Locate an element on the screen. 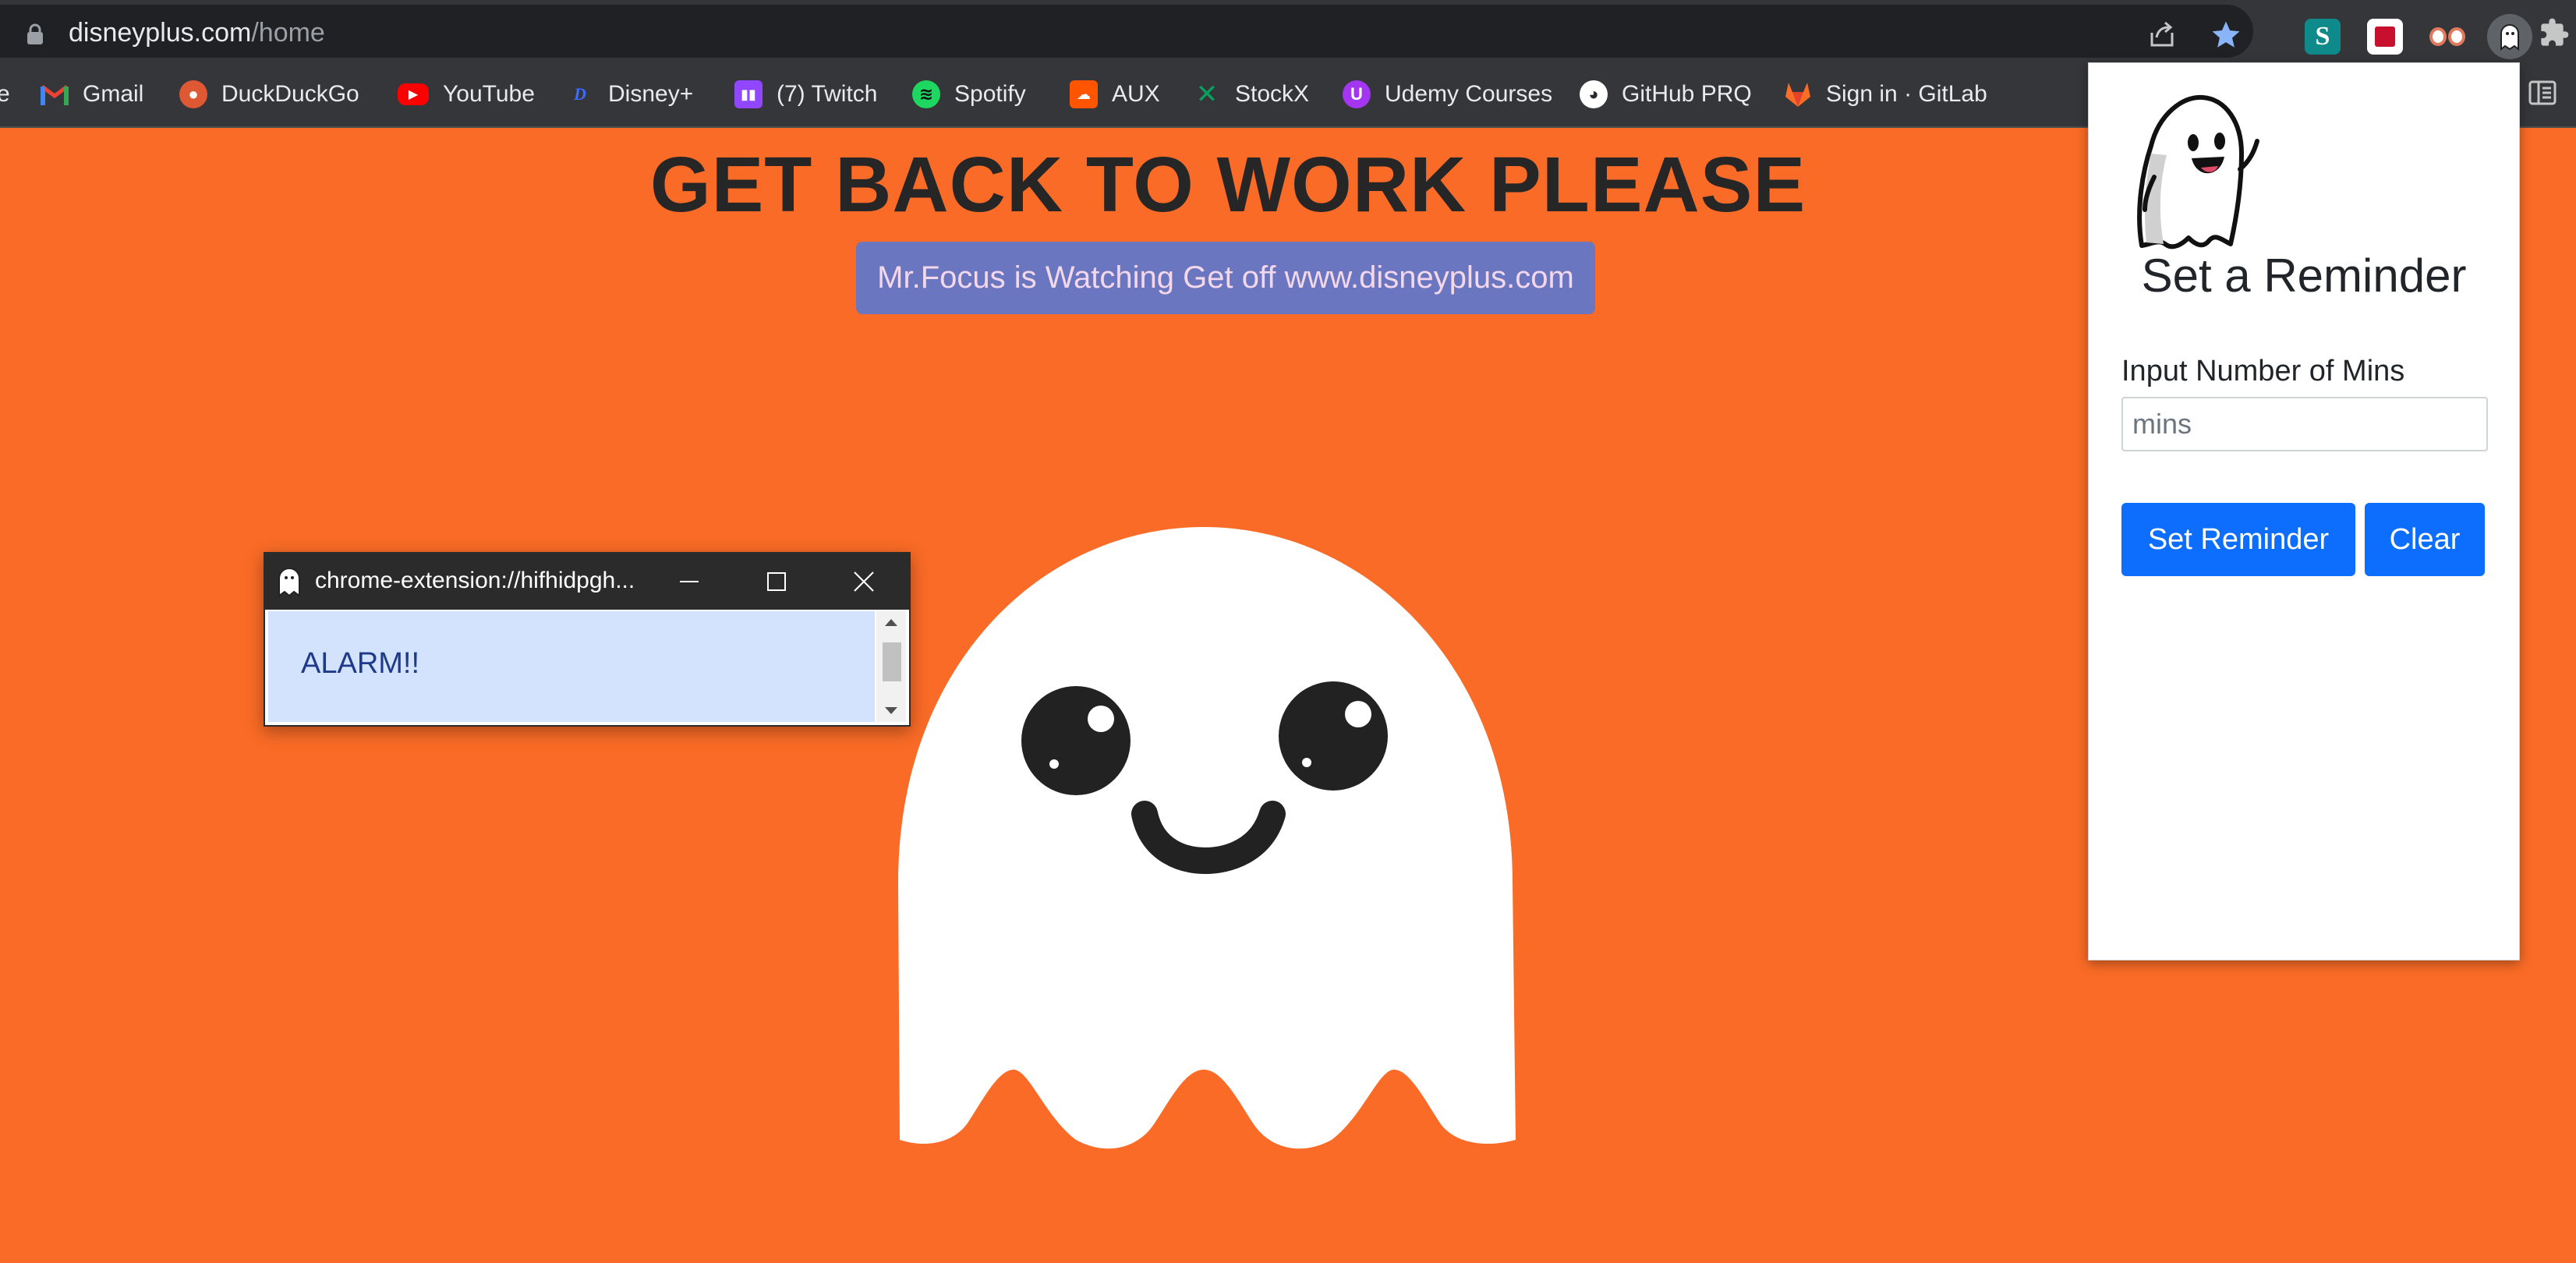 This screenshot has height=1263, width=2576. close-button is located at coordinates (864, 582).